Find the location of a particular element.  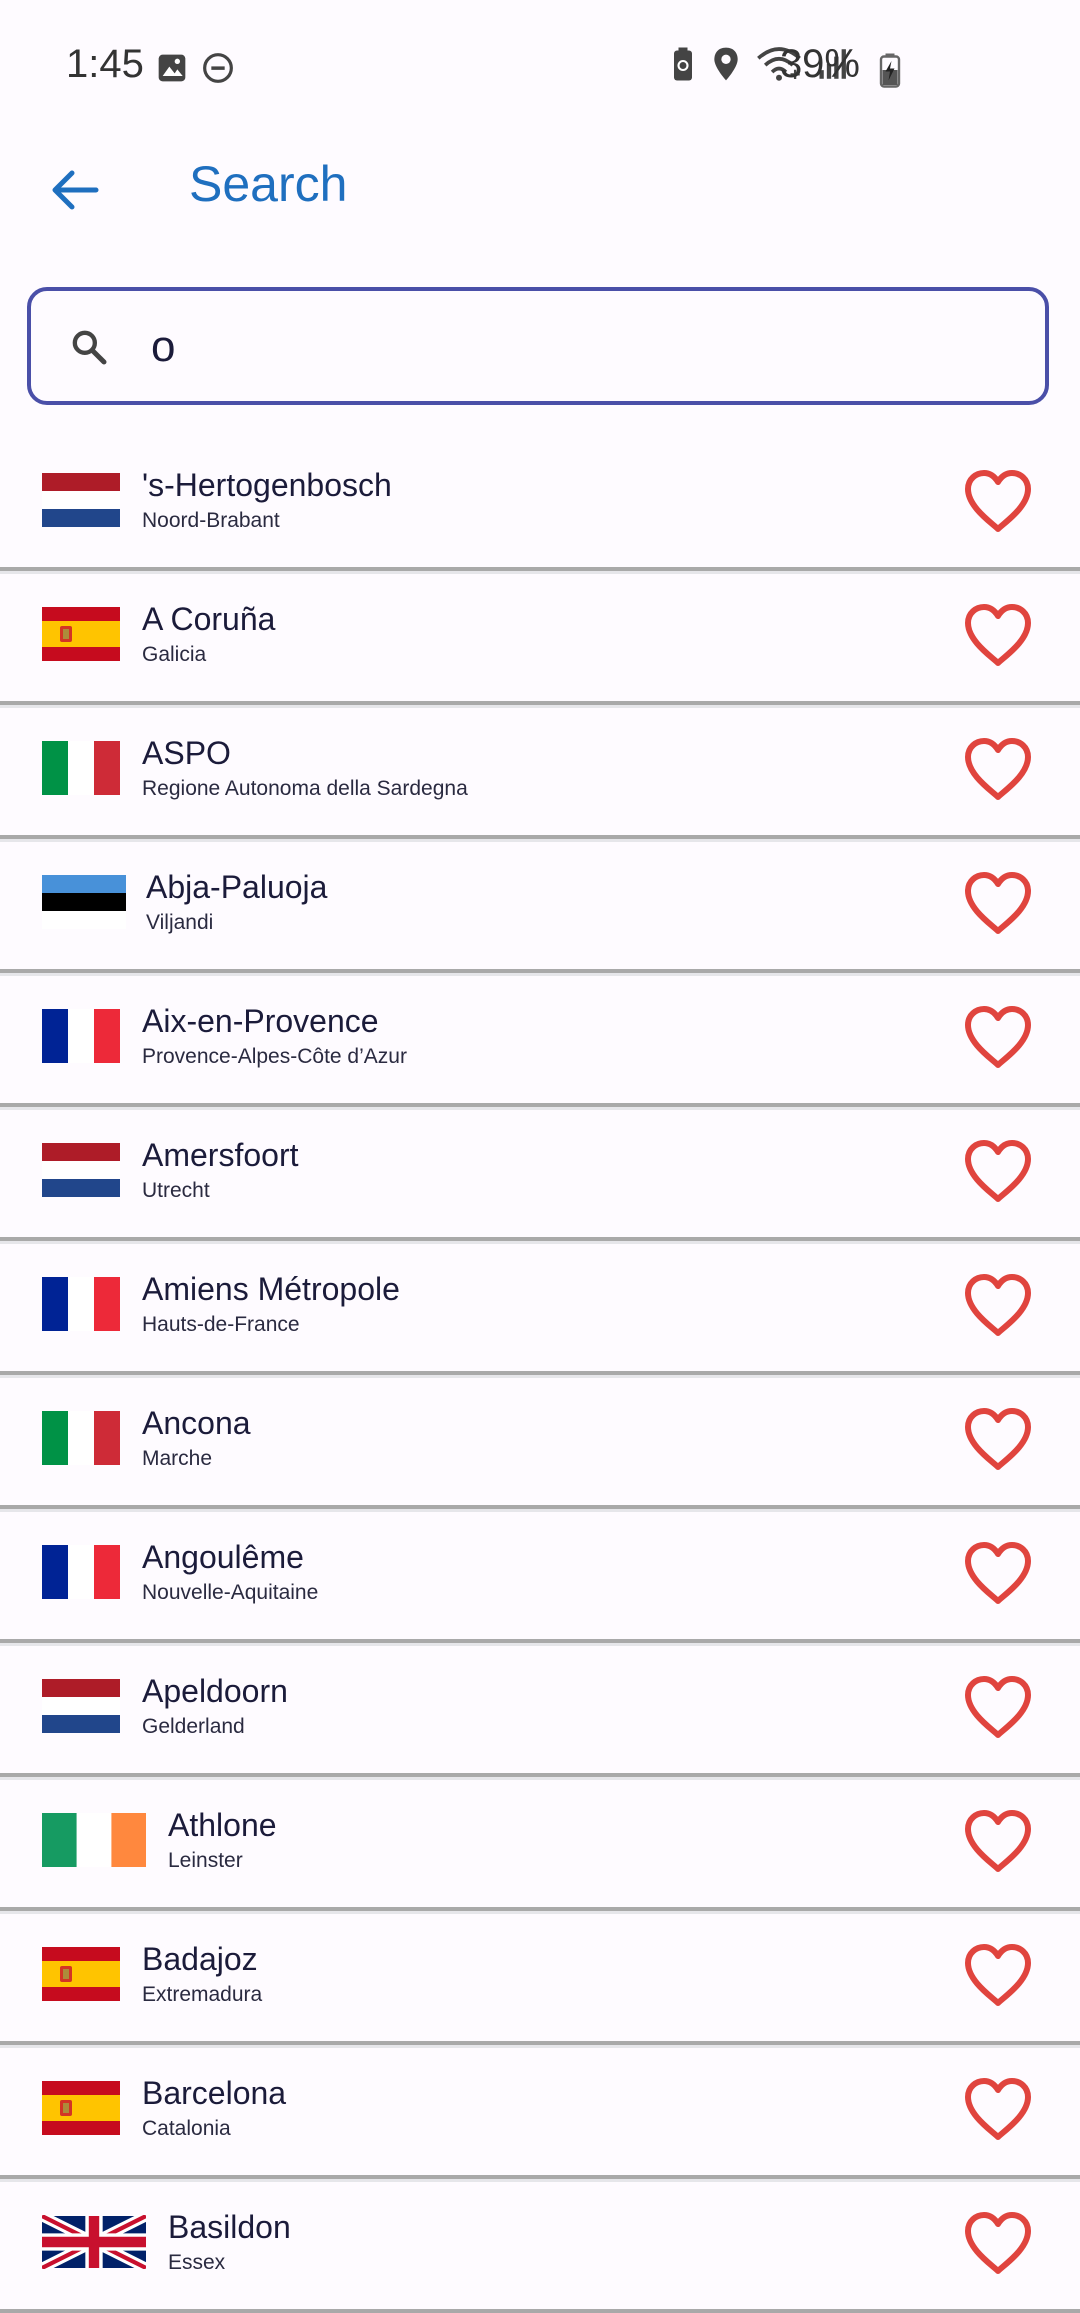

list-item: 's-Hertogenbosch Noord-Brabant is located at coordinates (540, 504).